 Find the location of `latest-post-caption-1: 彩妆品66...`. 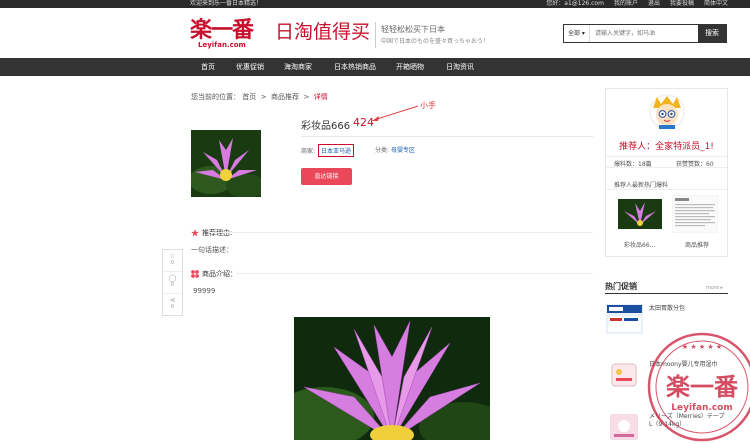

latest-post-caption-1: 彩妆品66... is located at coordinates (639, 244).